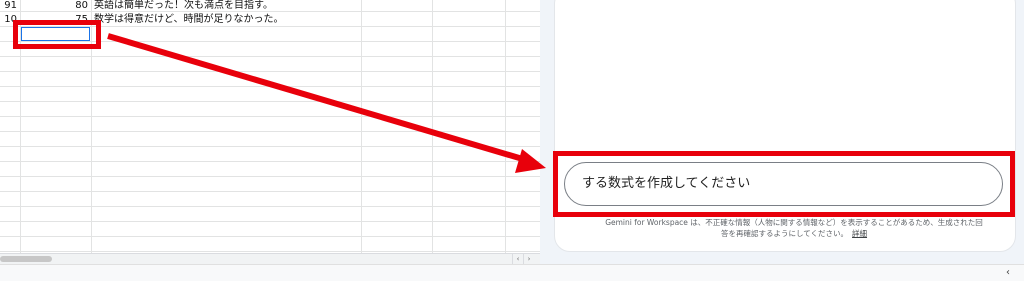 Image resolution: width=1024 pixels, height=281 pixels. What do you see at coordinates (1008, 273) in the screenshot?
I see `collapse-chevron-icon: ‹` at bounding box center [1008, 273].